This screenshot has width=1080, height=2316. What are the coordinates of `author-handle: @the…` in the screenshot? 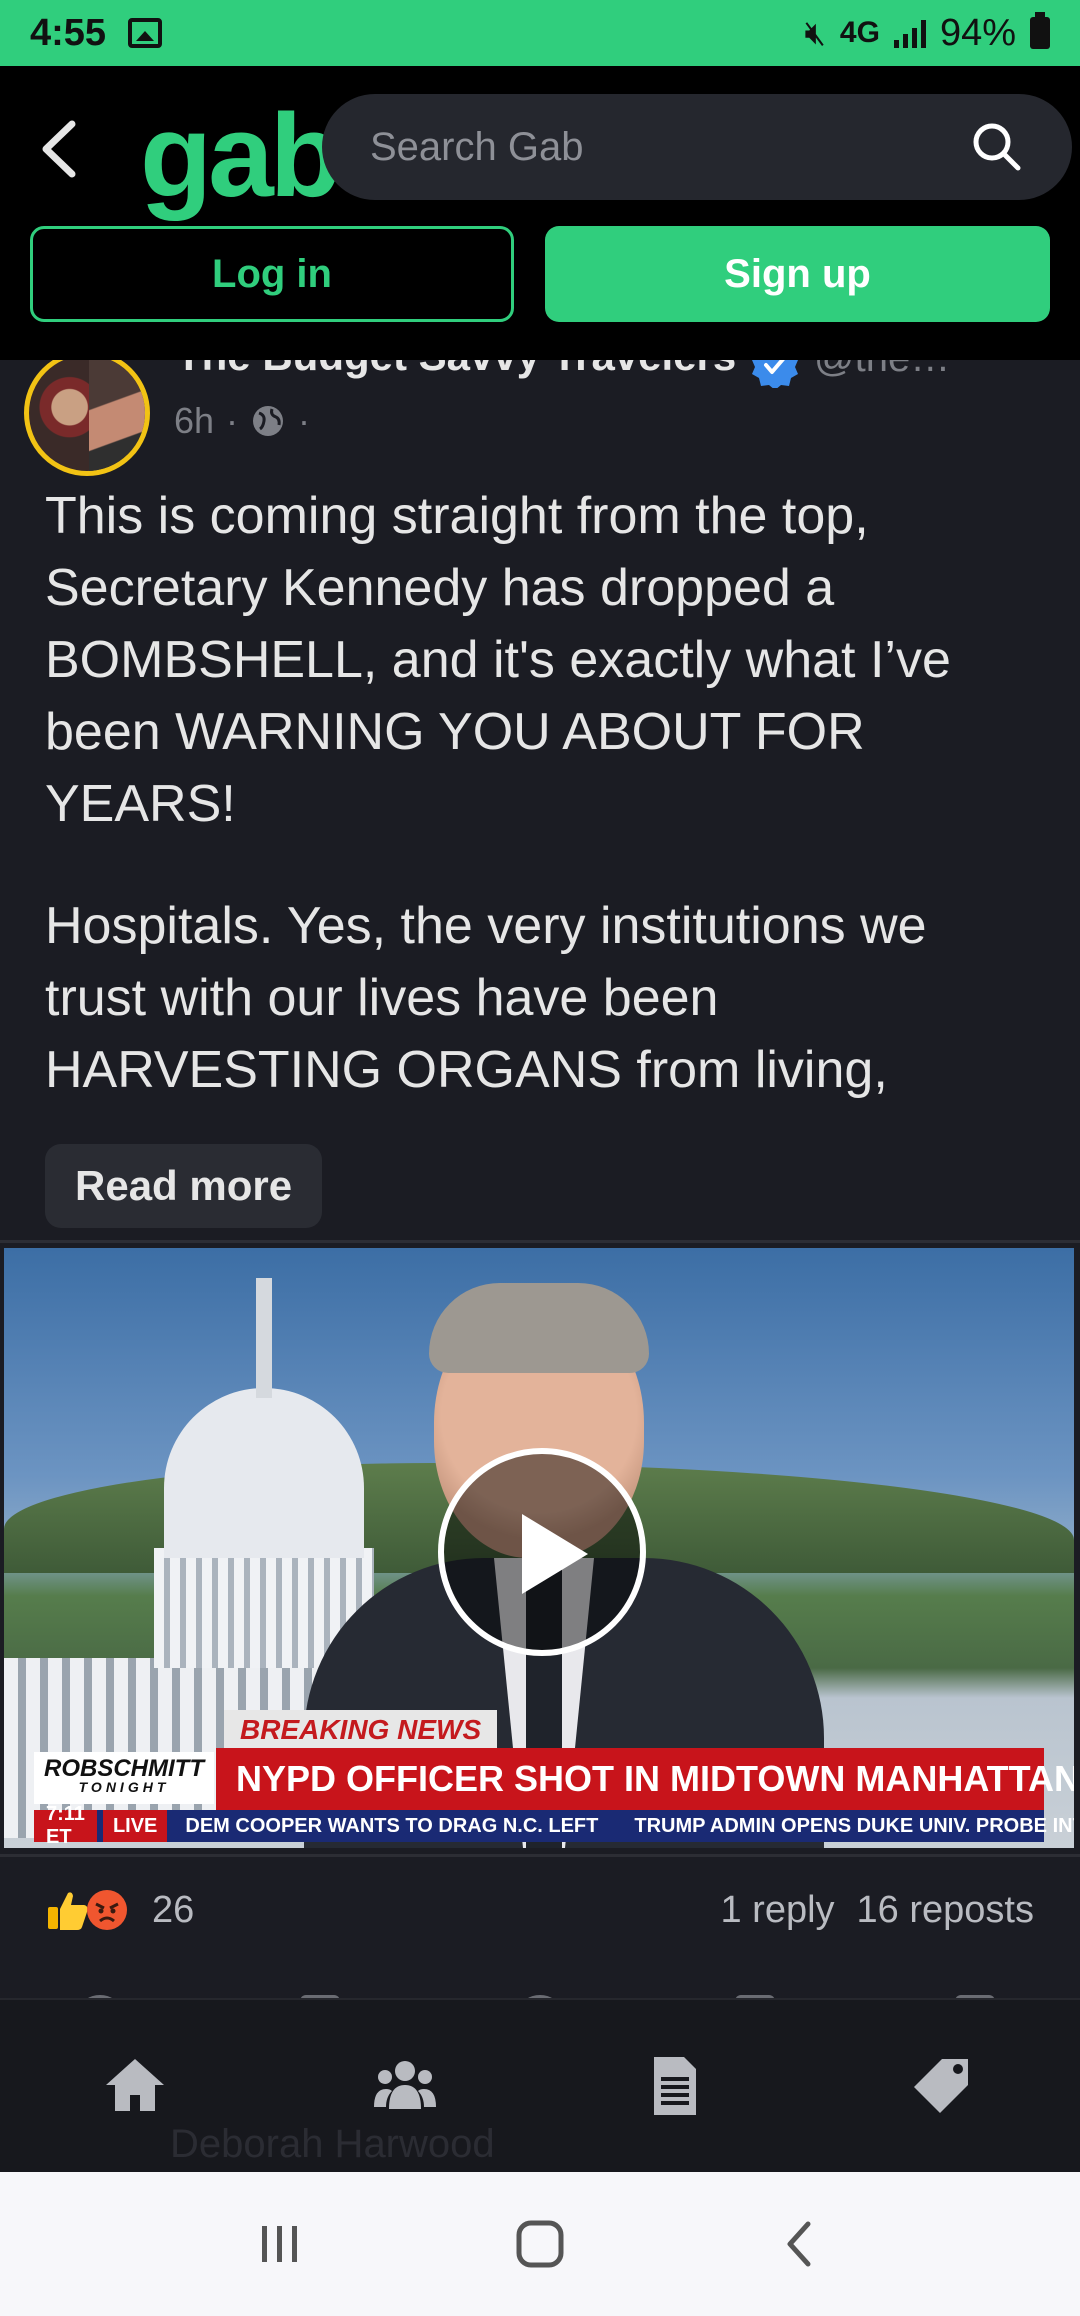 It's located at (882, 370).